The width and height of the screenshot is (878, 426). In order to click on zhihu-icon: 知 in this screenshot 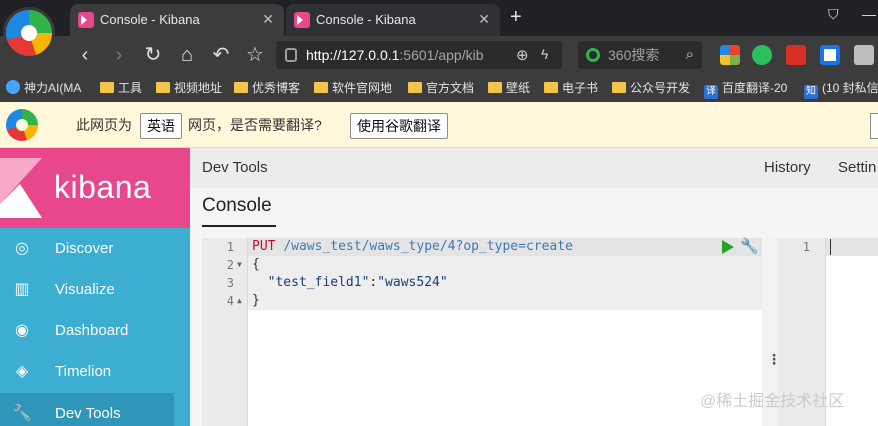, I will do `click(811, 92)`.